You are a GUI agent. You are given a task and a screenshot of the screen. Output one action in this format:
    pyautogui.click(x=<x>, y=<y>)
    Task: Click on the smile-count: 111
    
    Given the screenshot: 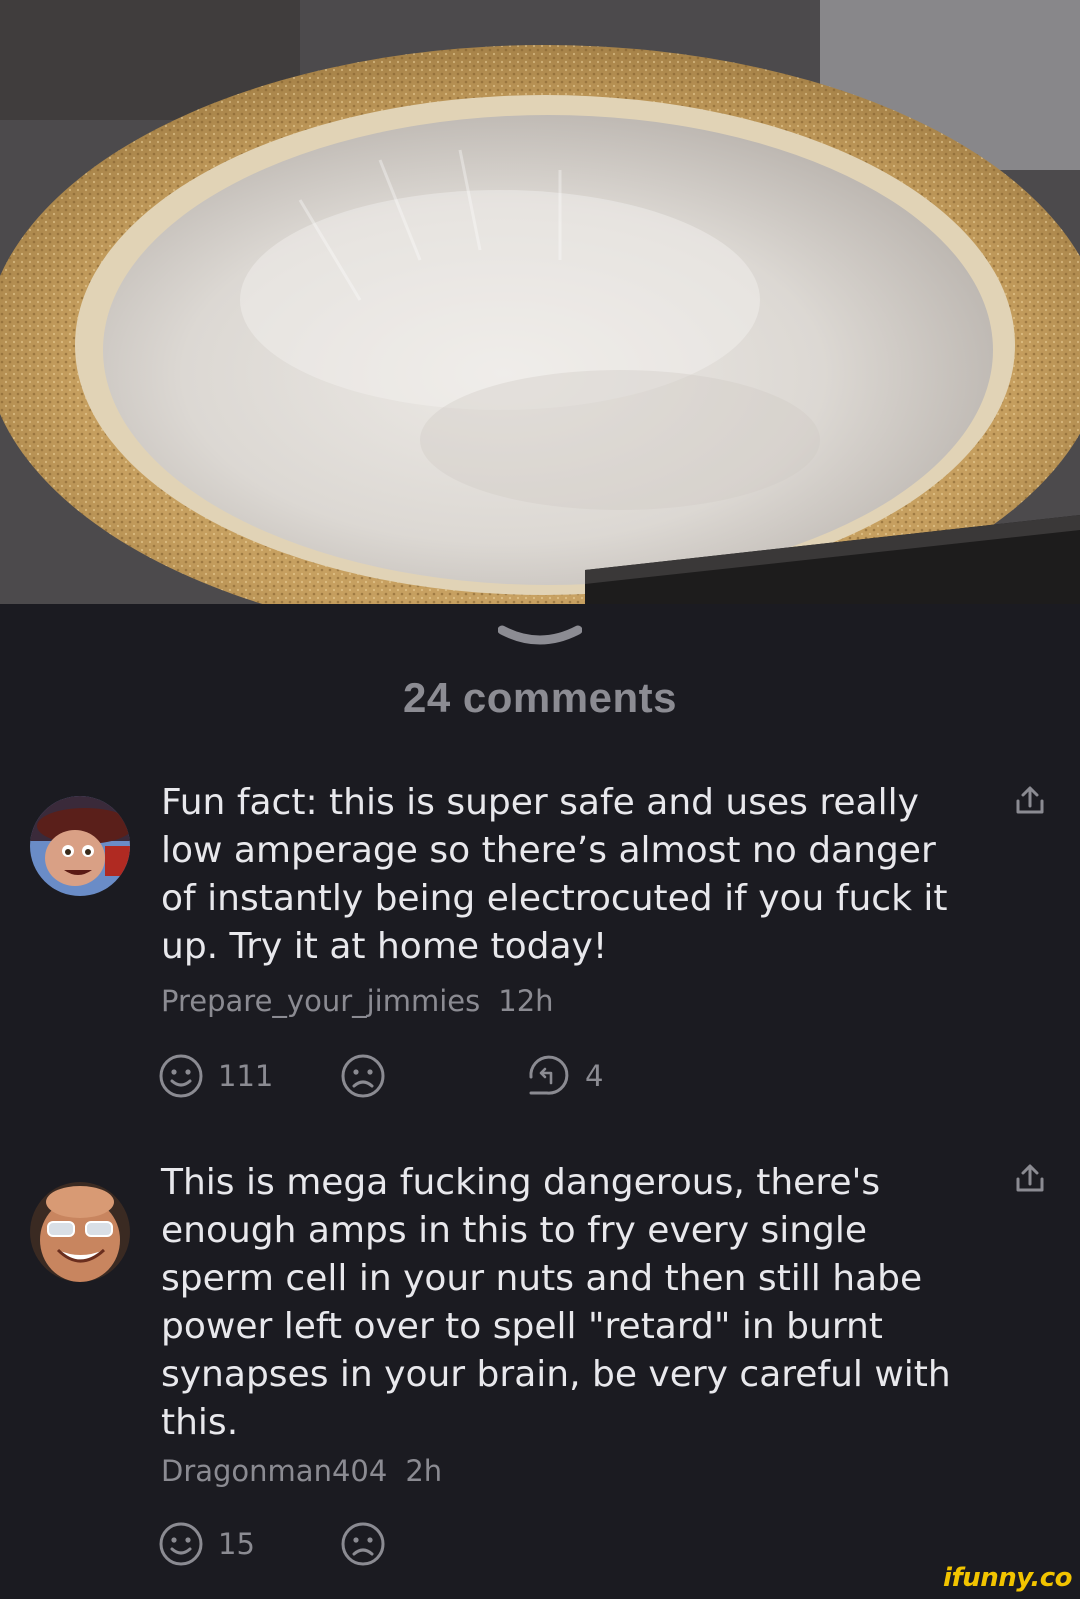 What is the action you would take?
    pyautogui.click(x=246, y=1076)
    